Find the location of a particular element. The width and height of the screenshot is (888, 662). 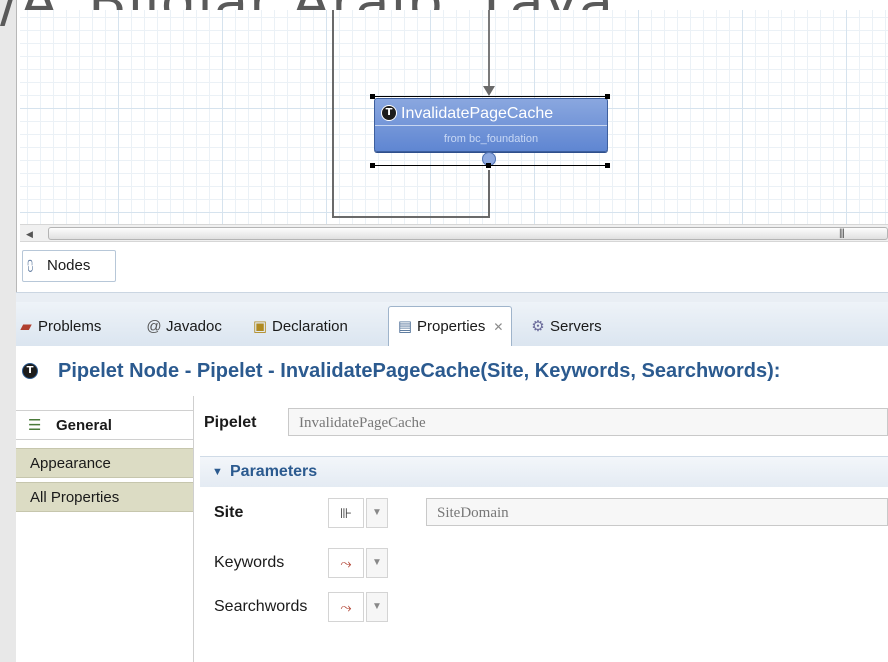

properties-icon: ▤ is located at coordinates (405, 326).